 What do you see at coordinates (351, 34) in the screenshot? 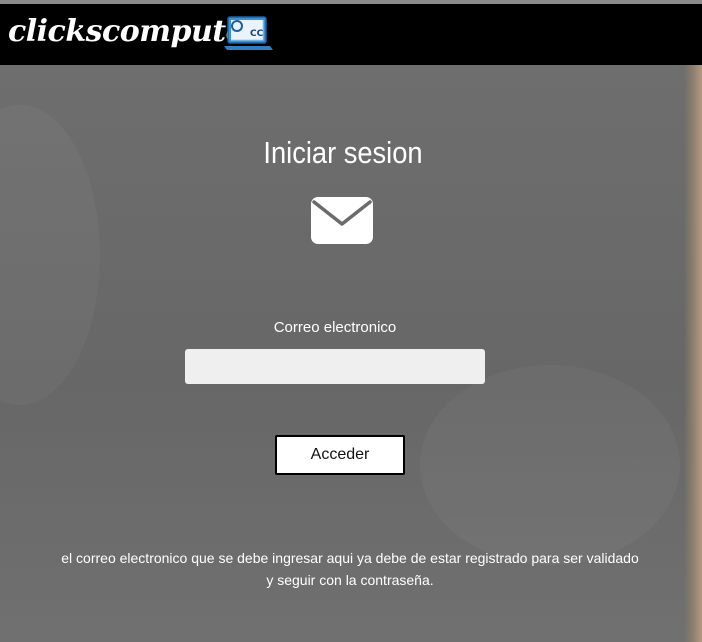
I see `site-header: clickscomputer CC` at bounding box center [351, 34].